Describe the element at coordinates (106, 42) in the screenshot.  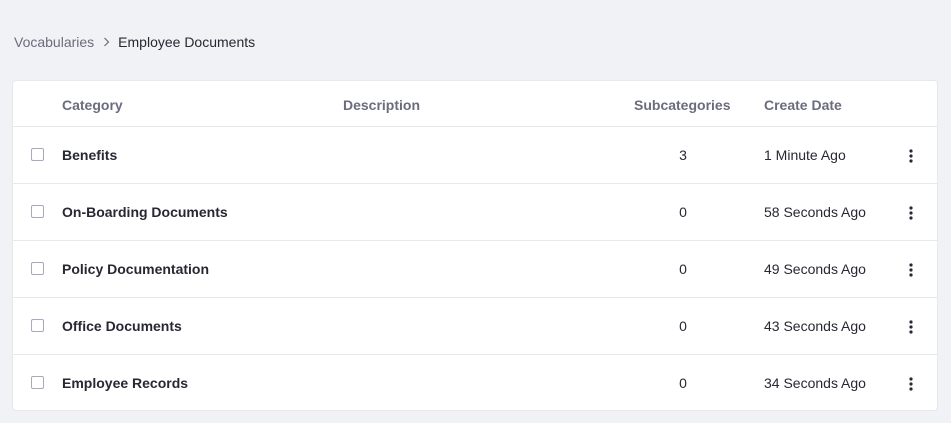
I see `chevron-right-icon` at that location.